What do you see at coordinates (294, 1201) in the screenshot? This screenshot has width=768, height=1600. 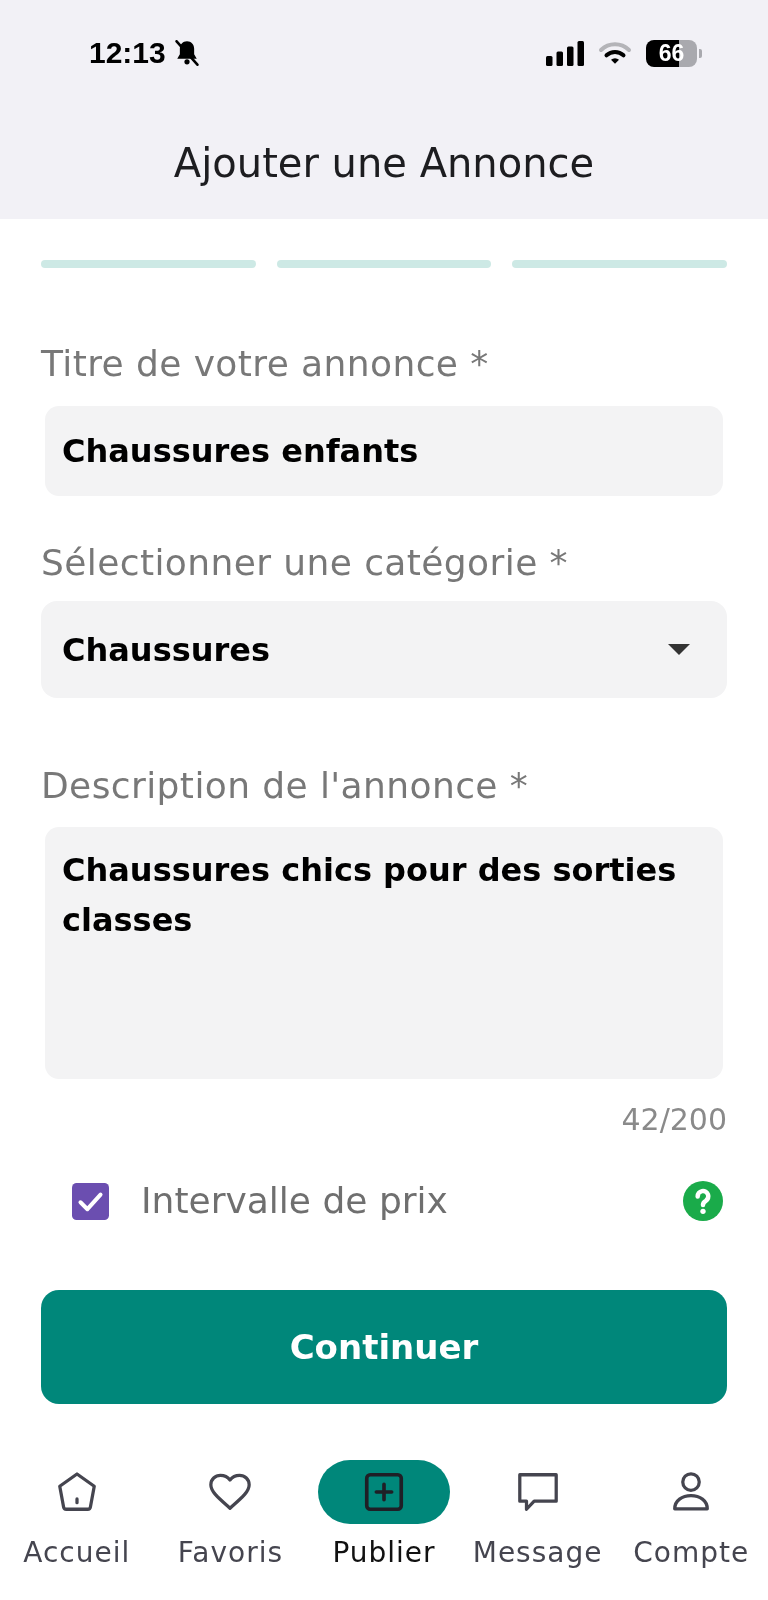 I see `checkbox-label: Intervalle de prix` at bounding box center [294, 1201].